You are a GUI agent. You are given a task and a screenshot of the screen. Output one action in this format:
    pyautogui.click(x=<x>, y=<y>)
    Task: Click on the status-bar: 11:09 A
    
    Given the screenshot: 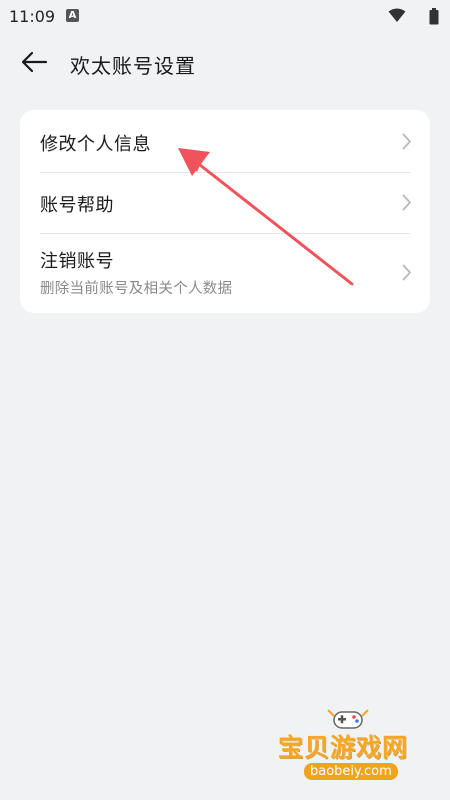 What is the action you would take?
    pyautogui.click(x=225, y=16)
    